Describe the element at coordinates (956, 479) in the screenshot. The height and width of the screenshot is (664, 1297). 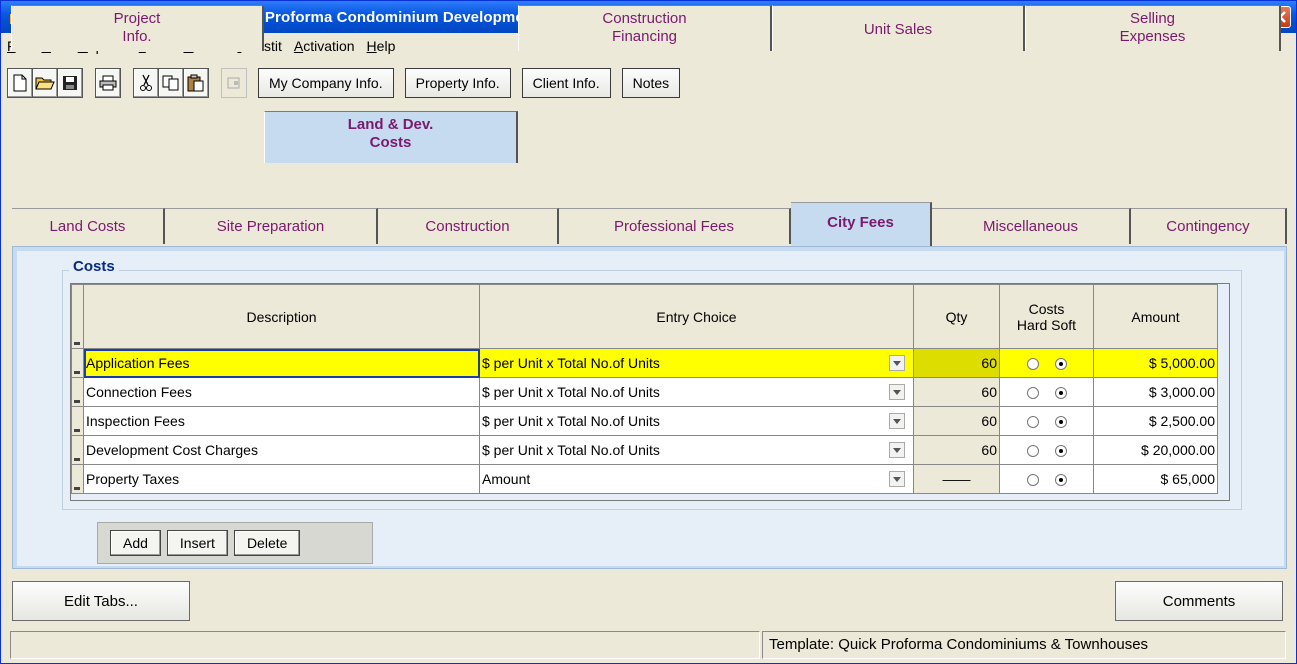
I see `qty-cell: ——` at that location.